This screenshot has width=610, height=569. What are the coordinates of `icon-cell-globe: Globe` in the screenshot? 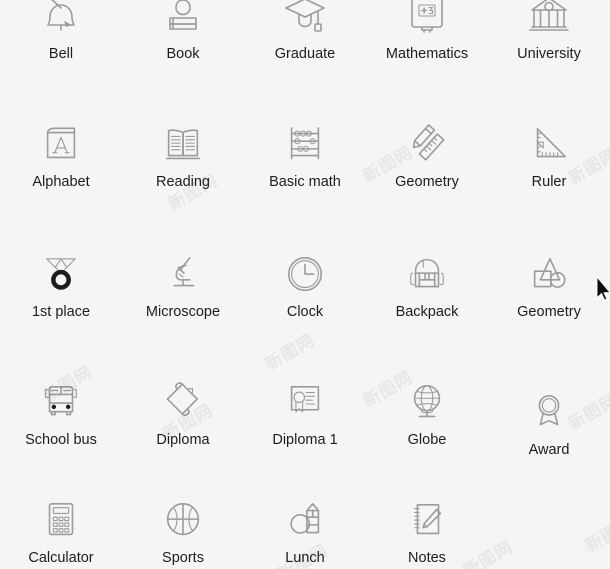 It's located at (427, 430).